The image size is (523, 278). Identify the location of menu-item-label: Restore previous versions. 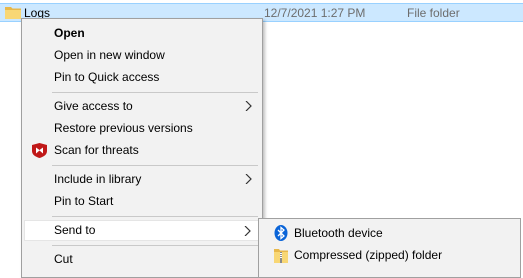
(123, 128).